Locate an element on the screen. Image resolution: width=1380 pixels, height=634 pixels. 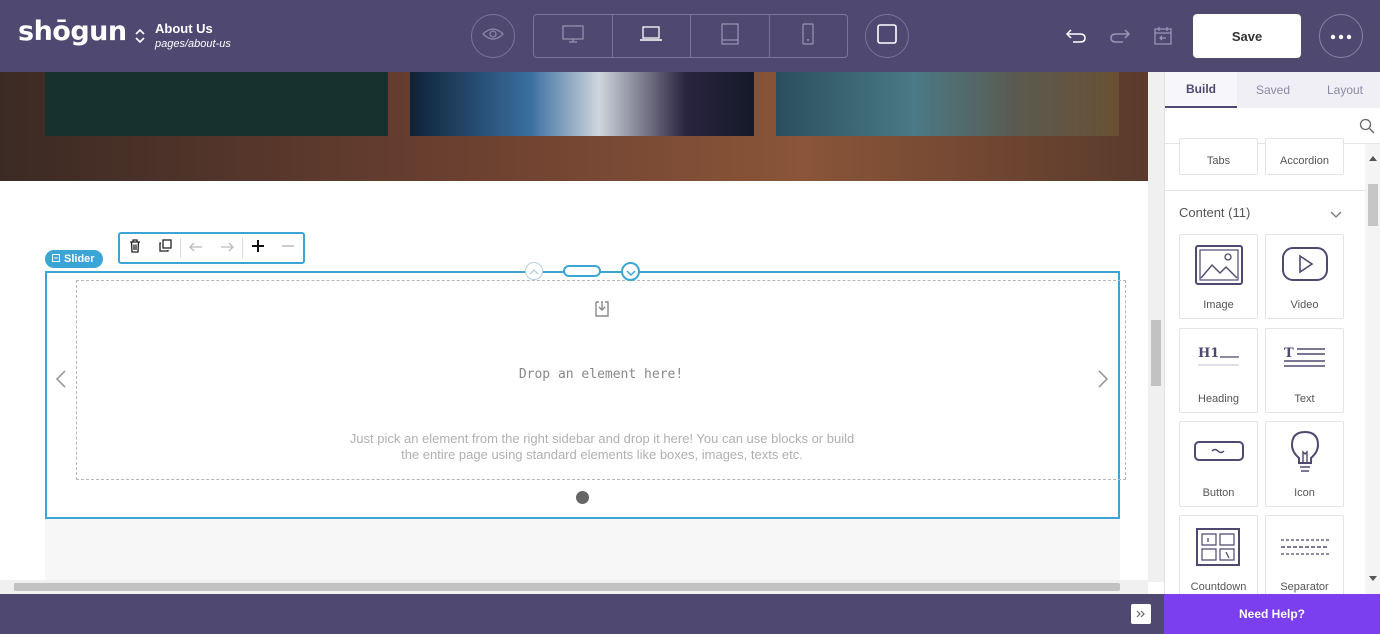
category-content-header: Content (11) is located at coordinates (1264, 212).